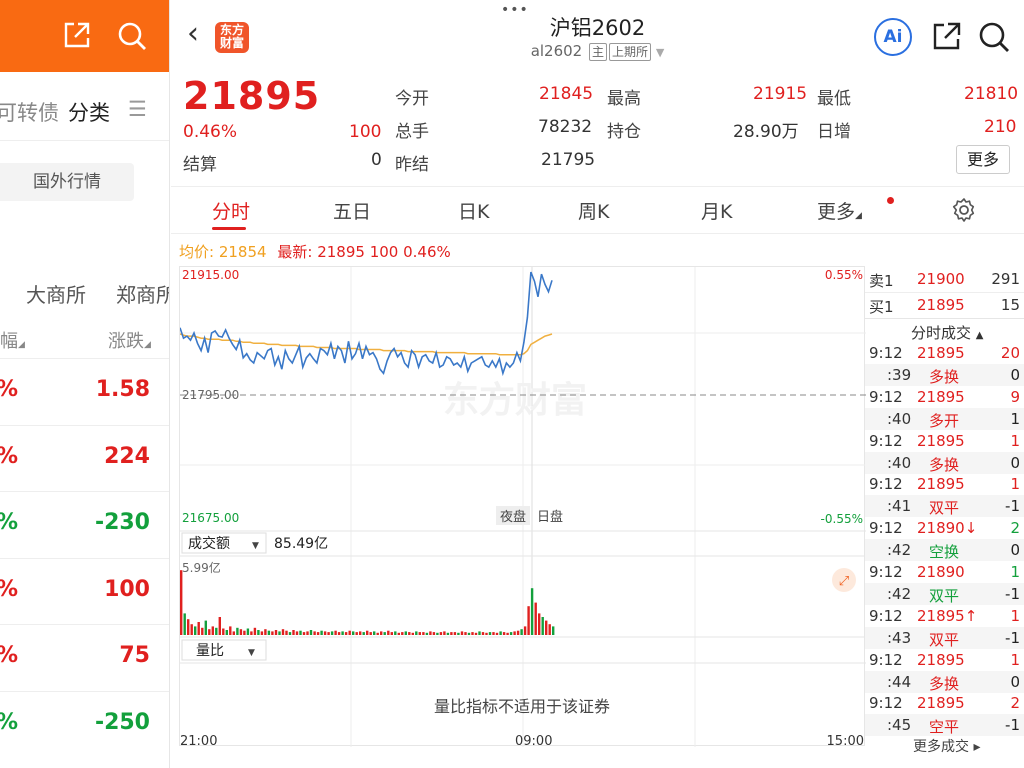 This screenshot has width=1024, height=768. Describe the element at coordinates (127, 456) in the screenshot. I see `row-change-value: 224` at that location.